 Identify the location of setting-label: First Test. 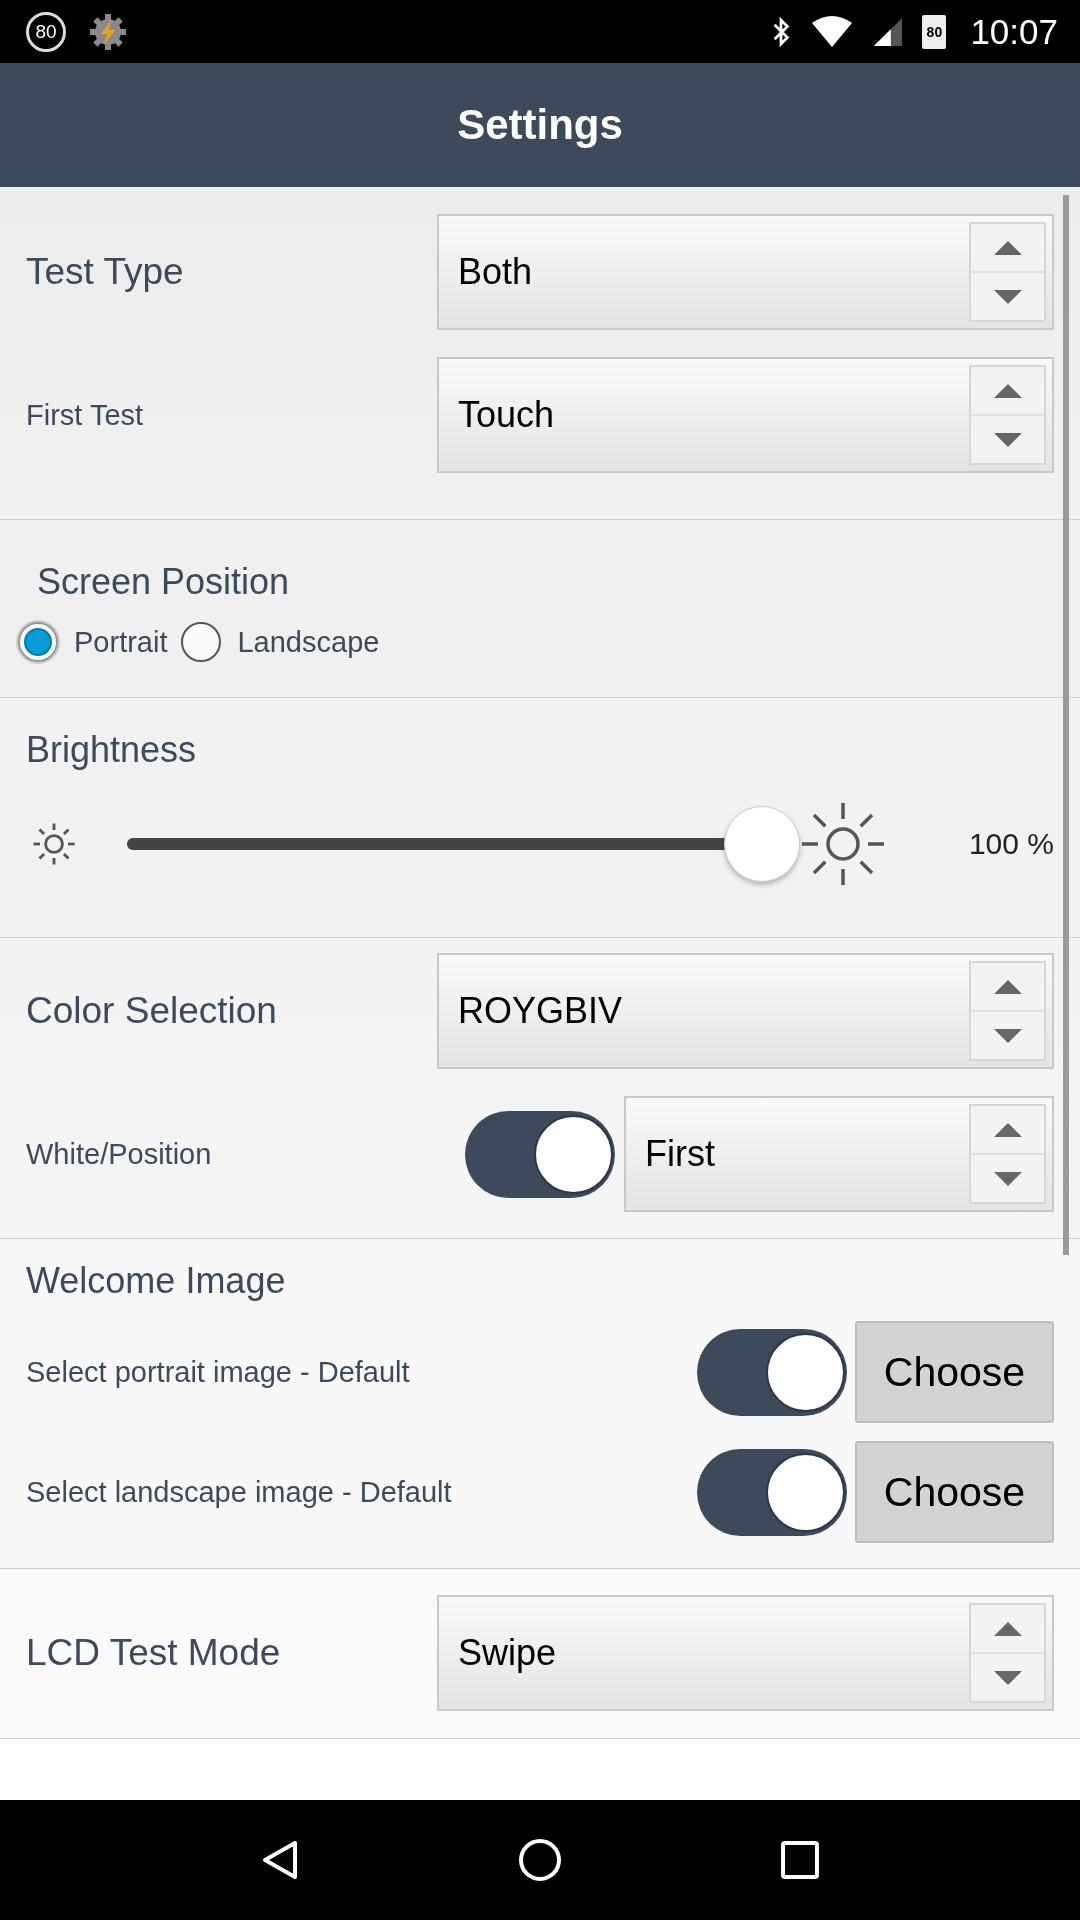
(85, 415).